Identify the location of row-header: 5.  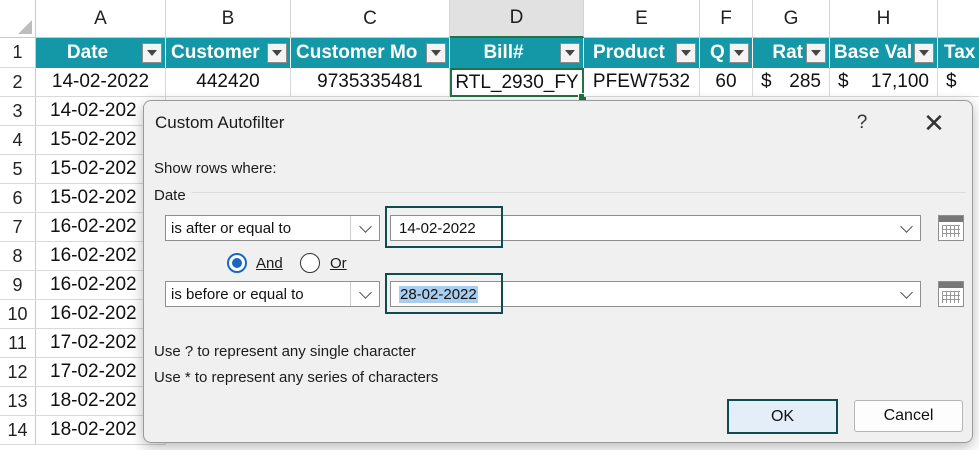
(18, 169).